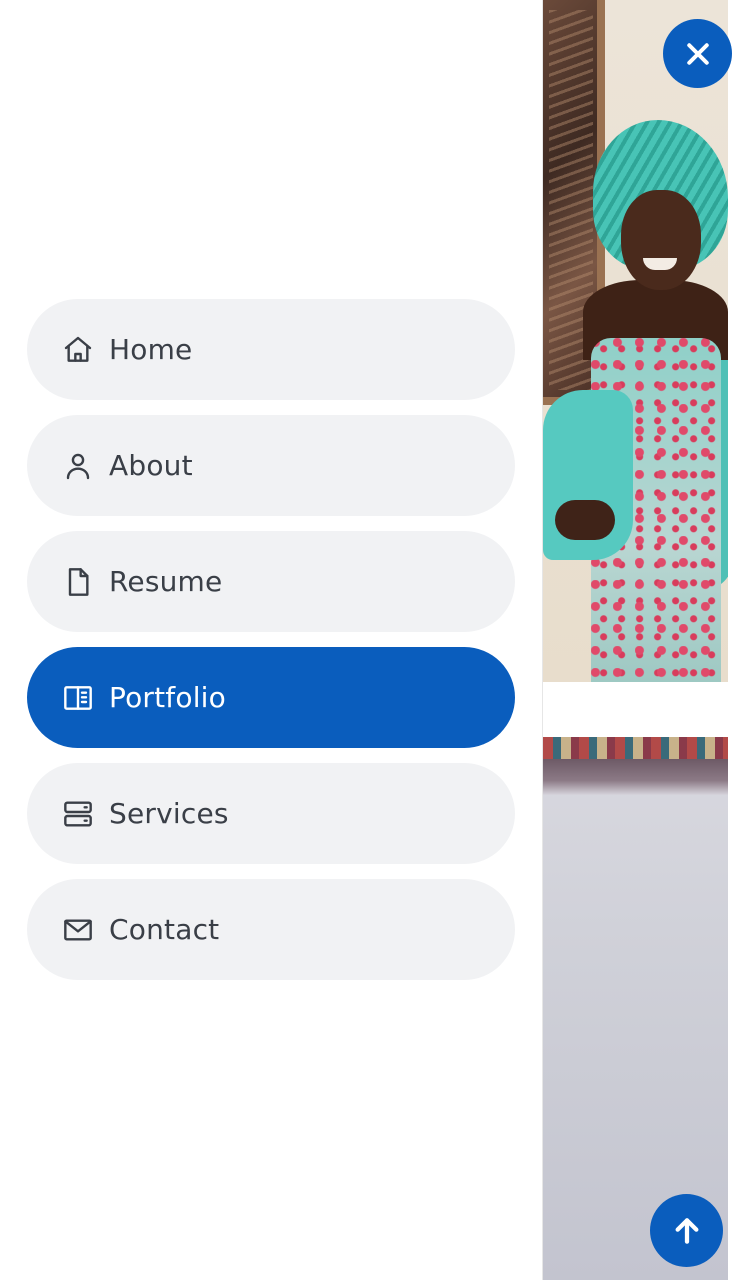  Describe the element at coordinates (164, 929) in the screenshot. I see `nav-label-contact: Contact` at that location.